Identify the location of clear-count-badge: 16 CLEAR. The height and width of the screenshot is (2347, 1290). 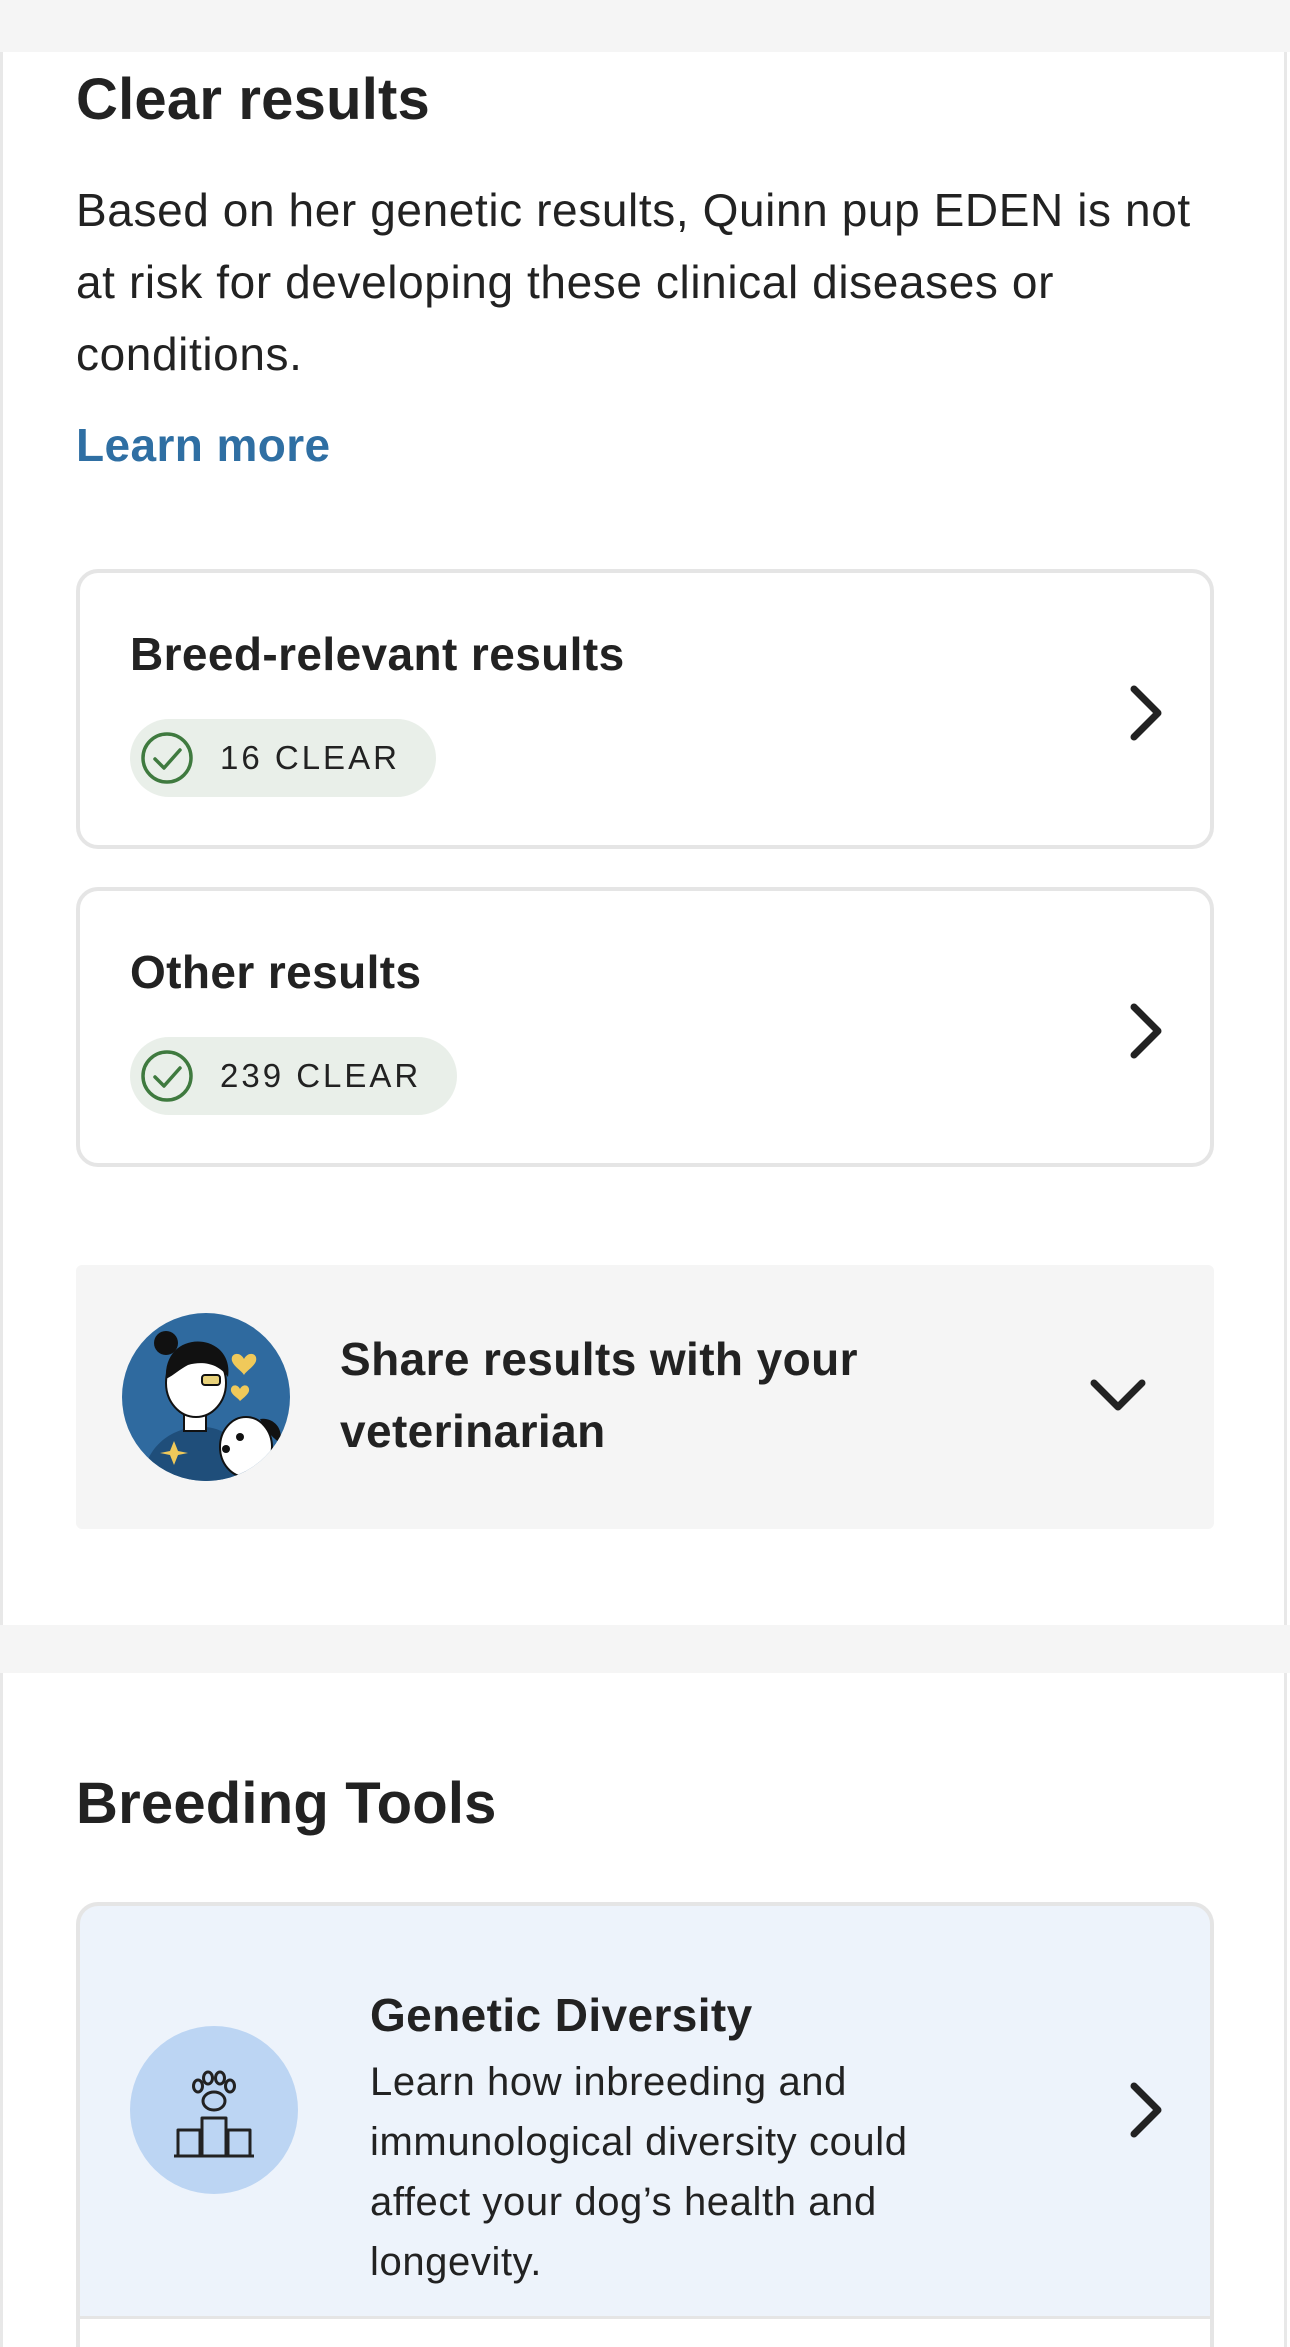
(283, 758).